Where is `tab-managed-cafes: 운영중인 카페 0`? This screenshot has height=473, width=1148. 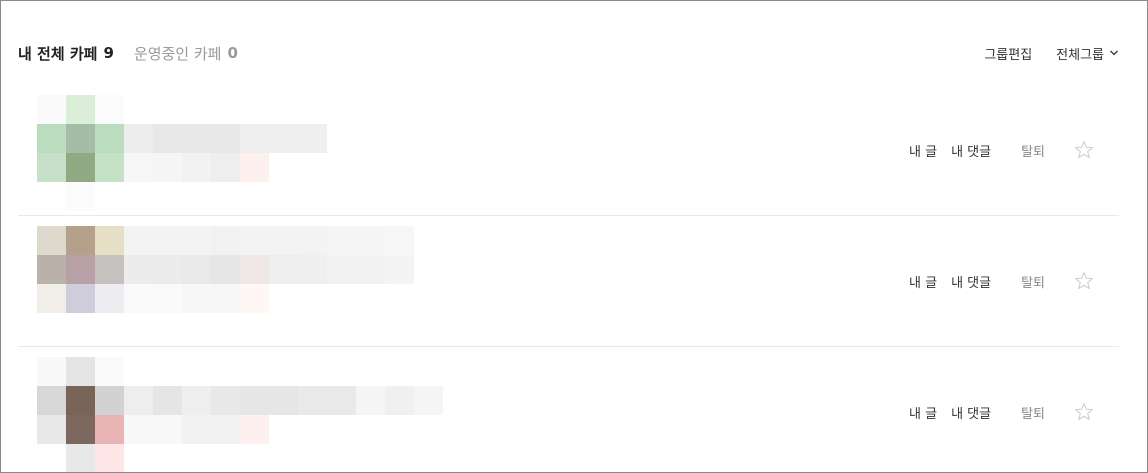 tab-managed-cafes: 운영중인 카페 0 is located at coordinates (186, 53).